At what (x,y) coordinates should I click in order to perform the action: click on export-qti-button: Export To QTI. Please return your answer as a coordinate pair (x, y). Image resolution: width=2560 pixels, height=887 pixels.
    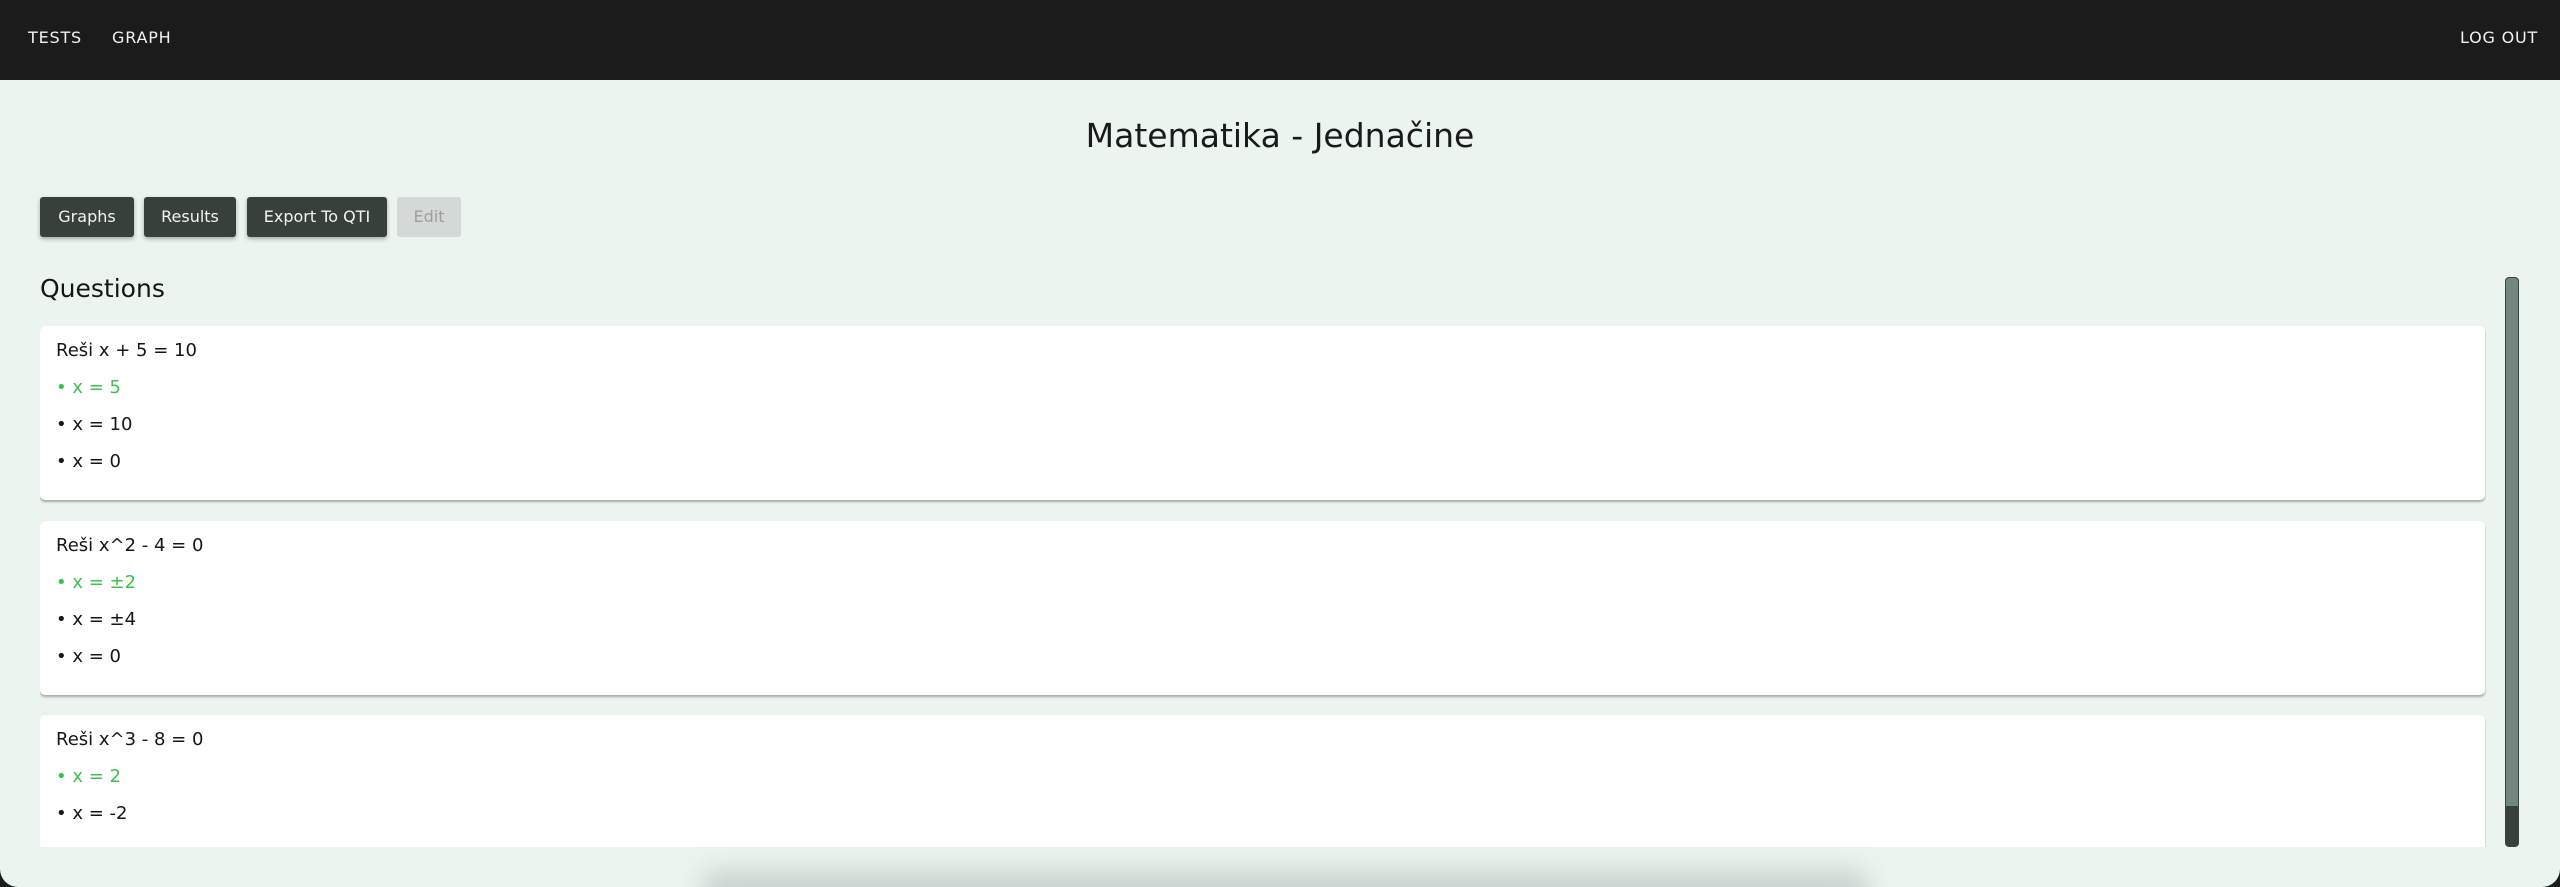
    Looking at the image, I should click on (317, 217).